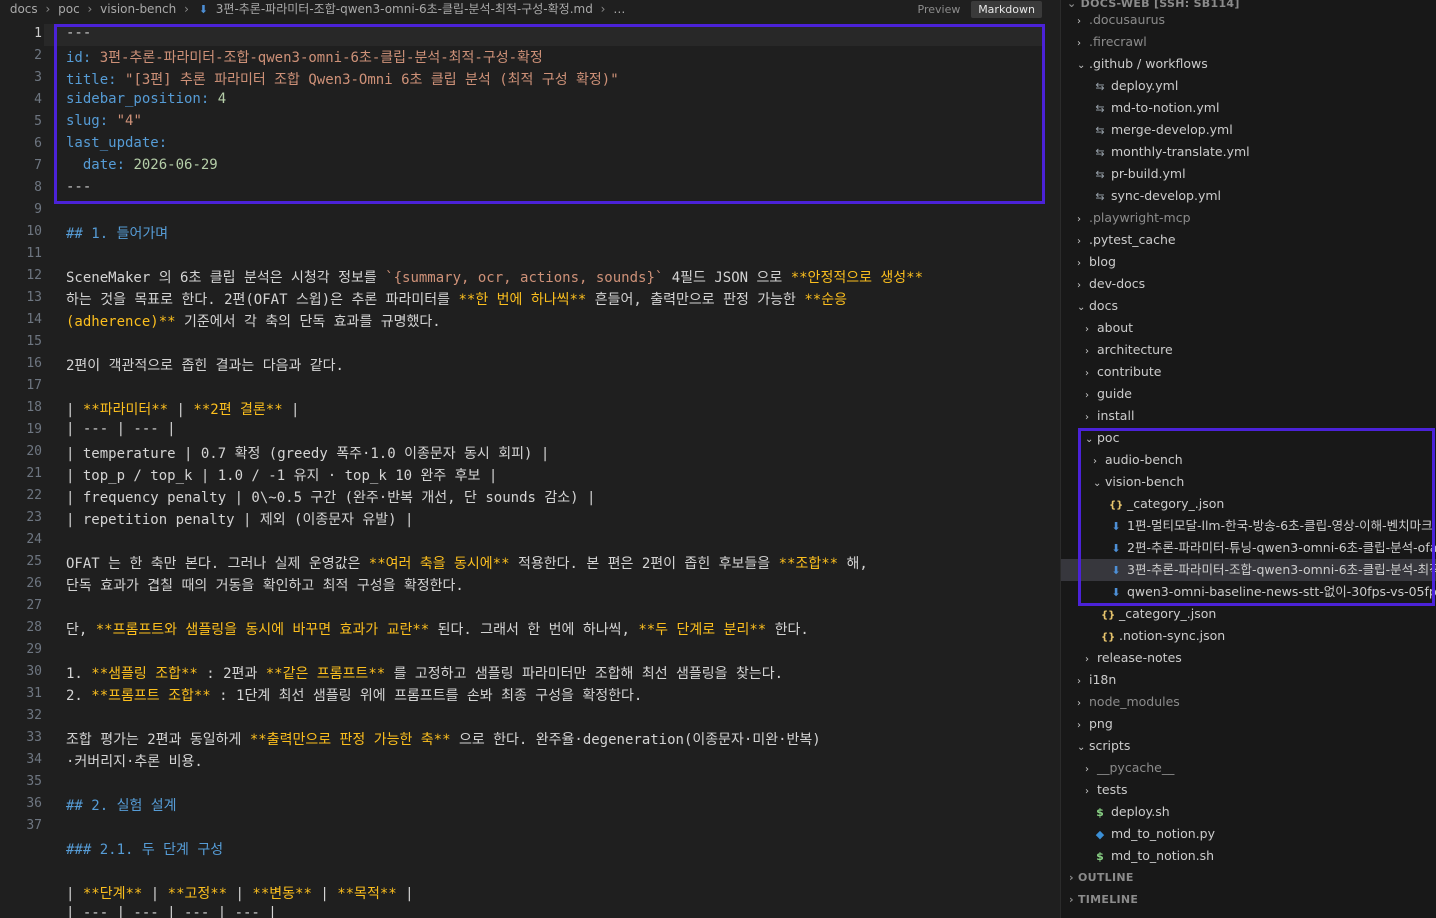  Describe the element at coordinates (1248, 658) in the screenshot. I see `tree-folder: › release-notes` at that location.